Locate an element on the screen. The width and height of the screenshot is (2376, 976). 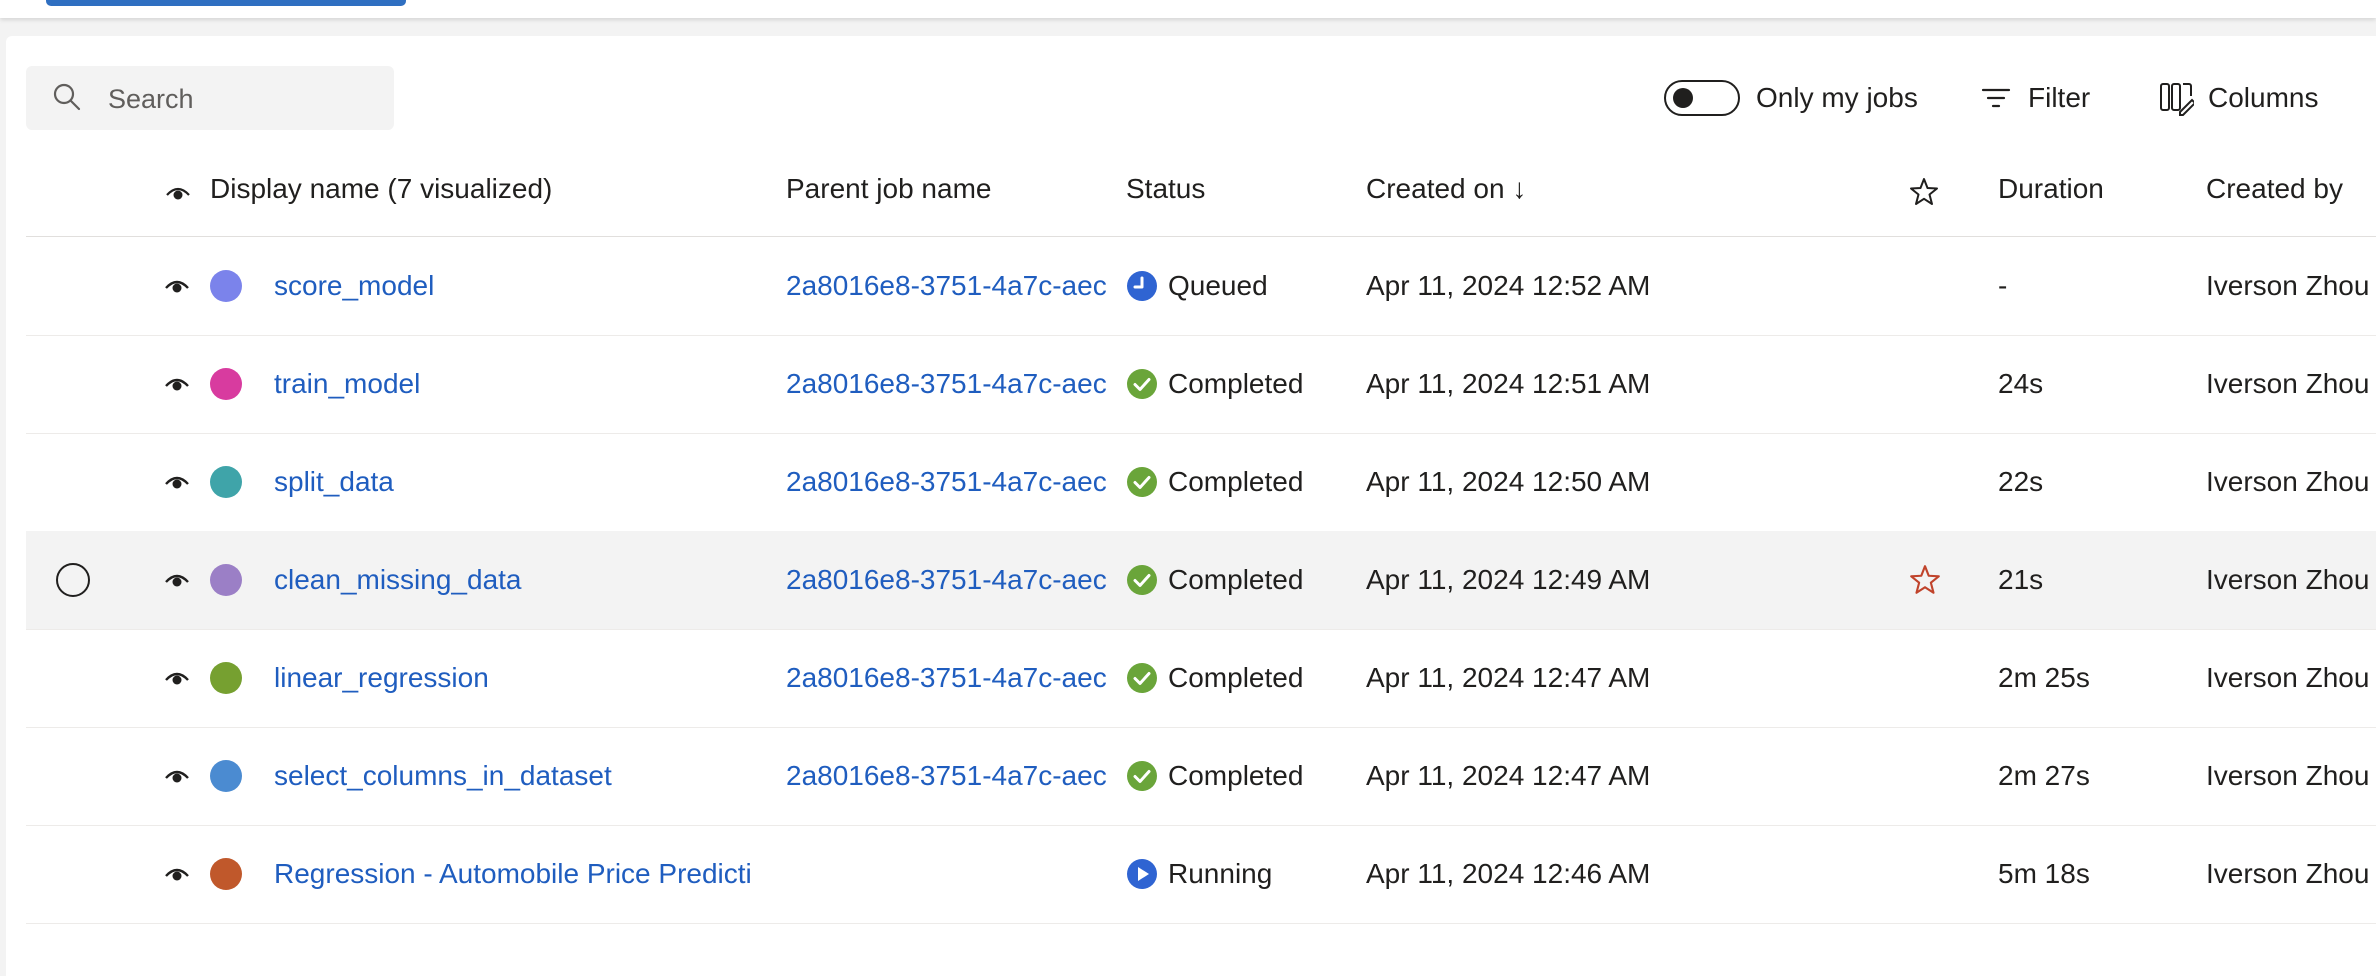
job-display-name-link: score_model is located at coordinates (354, 286).